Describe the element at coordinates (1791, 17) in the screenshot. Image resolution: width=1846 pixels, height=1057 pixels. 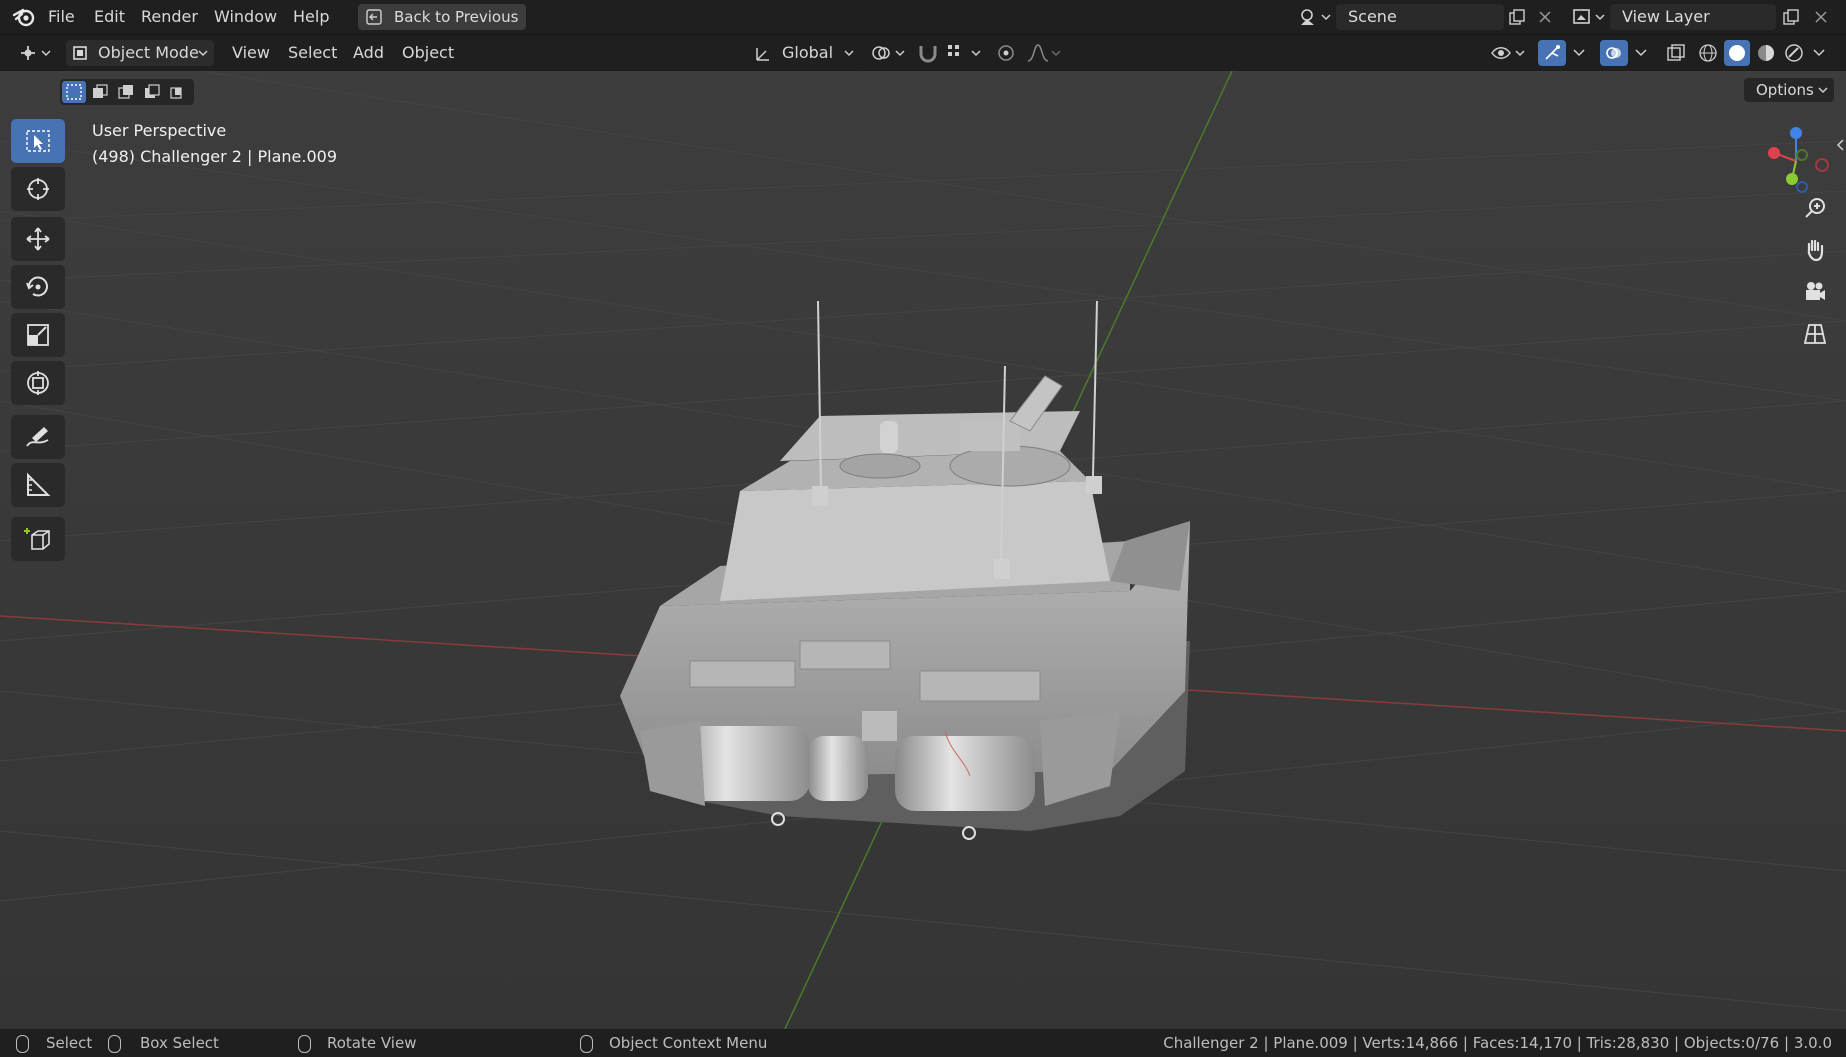
I see `new-view-layer-icon` at that location.